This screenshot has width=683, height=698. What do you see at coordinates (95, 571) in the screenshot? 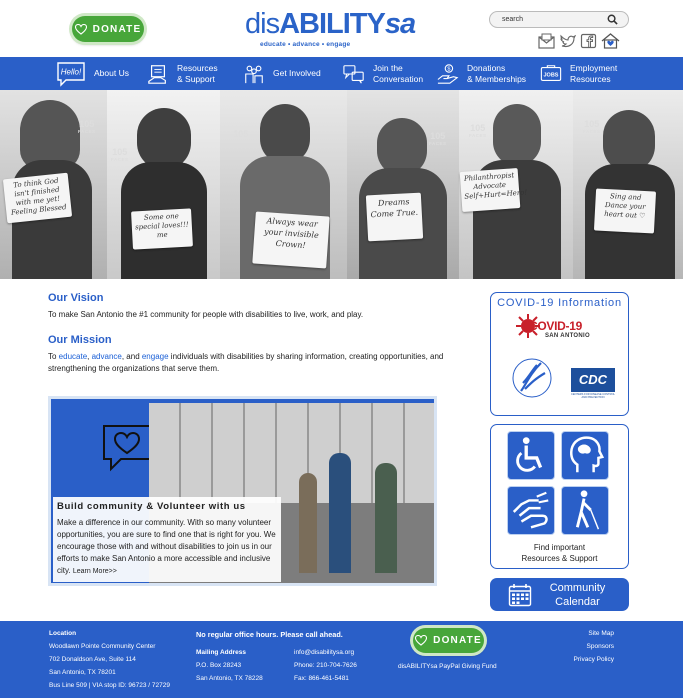
I see `learn-more-link: Learn More>>` at bounding box center [95, 571].